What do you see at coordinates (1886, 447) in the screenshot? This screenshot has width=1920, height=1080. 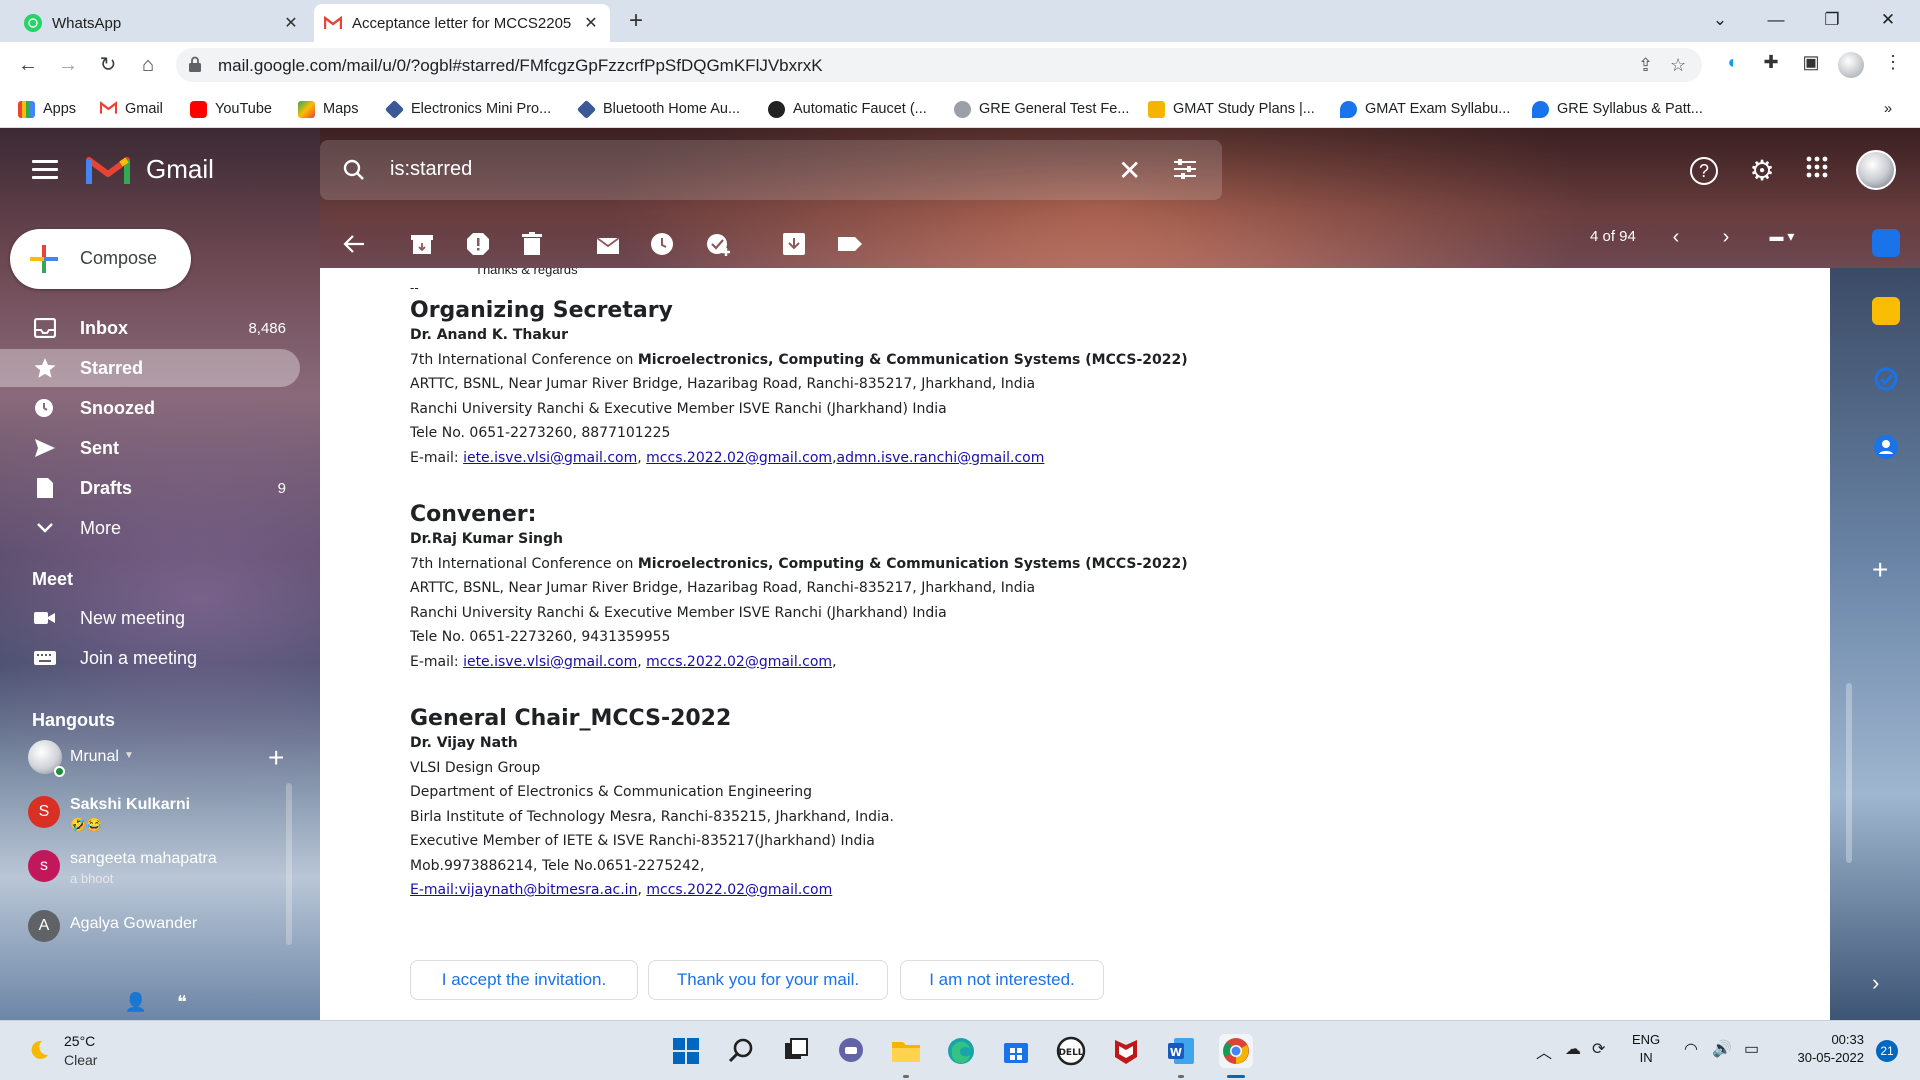 I see `contacts-icon` at bounding box center [1886, 447].